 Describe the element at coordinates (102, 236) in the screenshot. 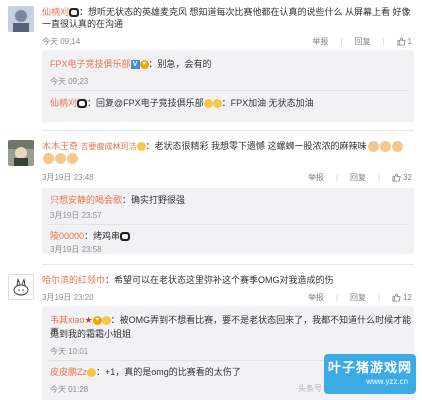

I see `reply-text: ：烤鸡串` at that location.